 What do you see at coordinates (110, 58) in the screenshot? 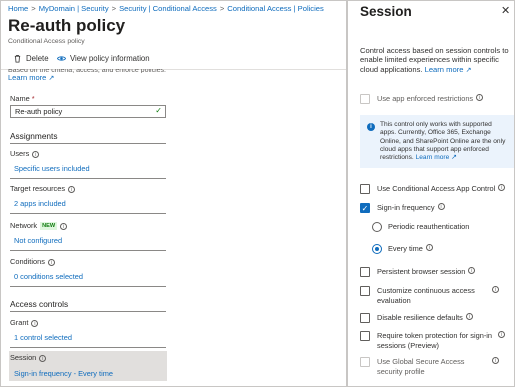
I see `view-policy-info-label: View policy information` at bounding box center [110, 58].